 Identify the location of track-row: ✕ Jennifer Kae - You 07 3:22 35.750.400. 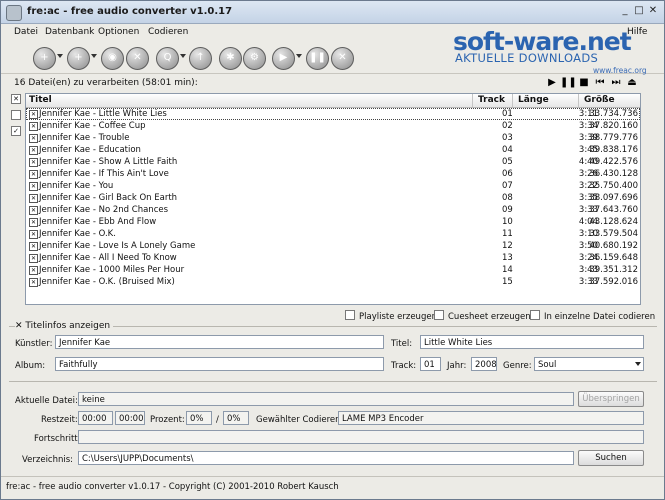
(333, 186).